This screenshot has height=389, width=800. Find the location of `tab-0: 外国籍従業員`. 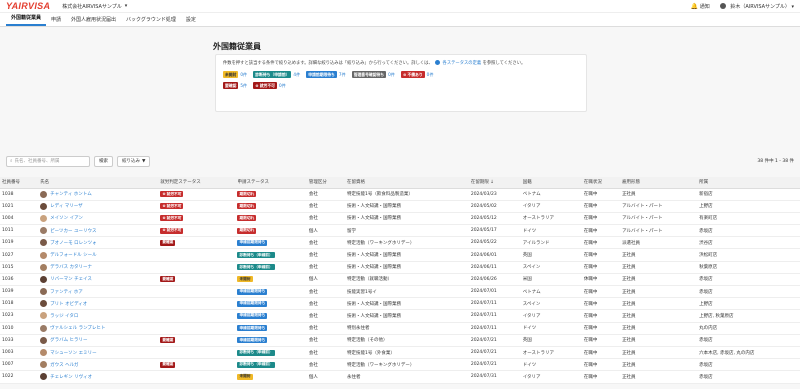

tab-0: 外国籍従業員 is located at coordinates (26, 20).